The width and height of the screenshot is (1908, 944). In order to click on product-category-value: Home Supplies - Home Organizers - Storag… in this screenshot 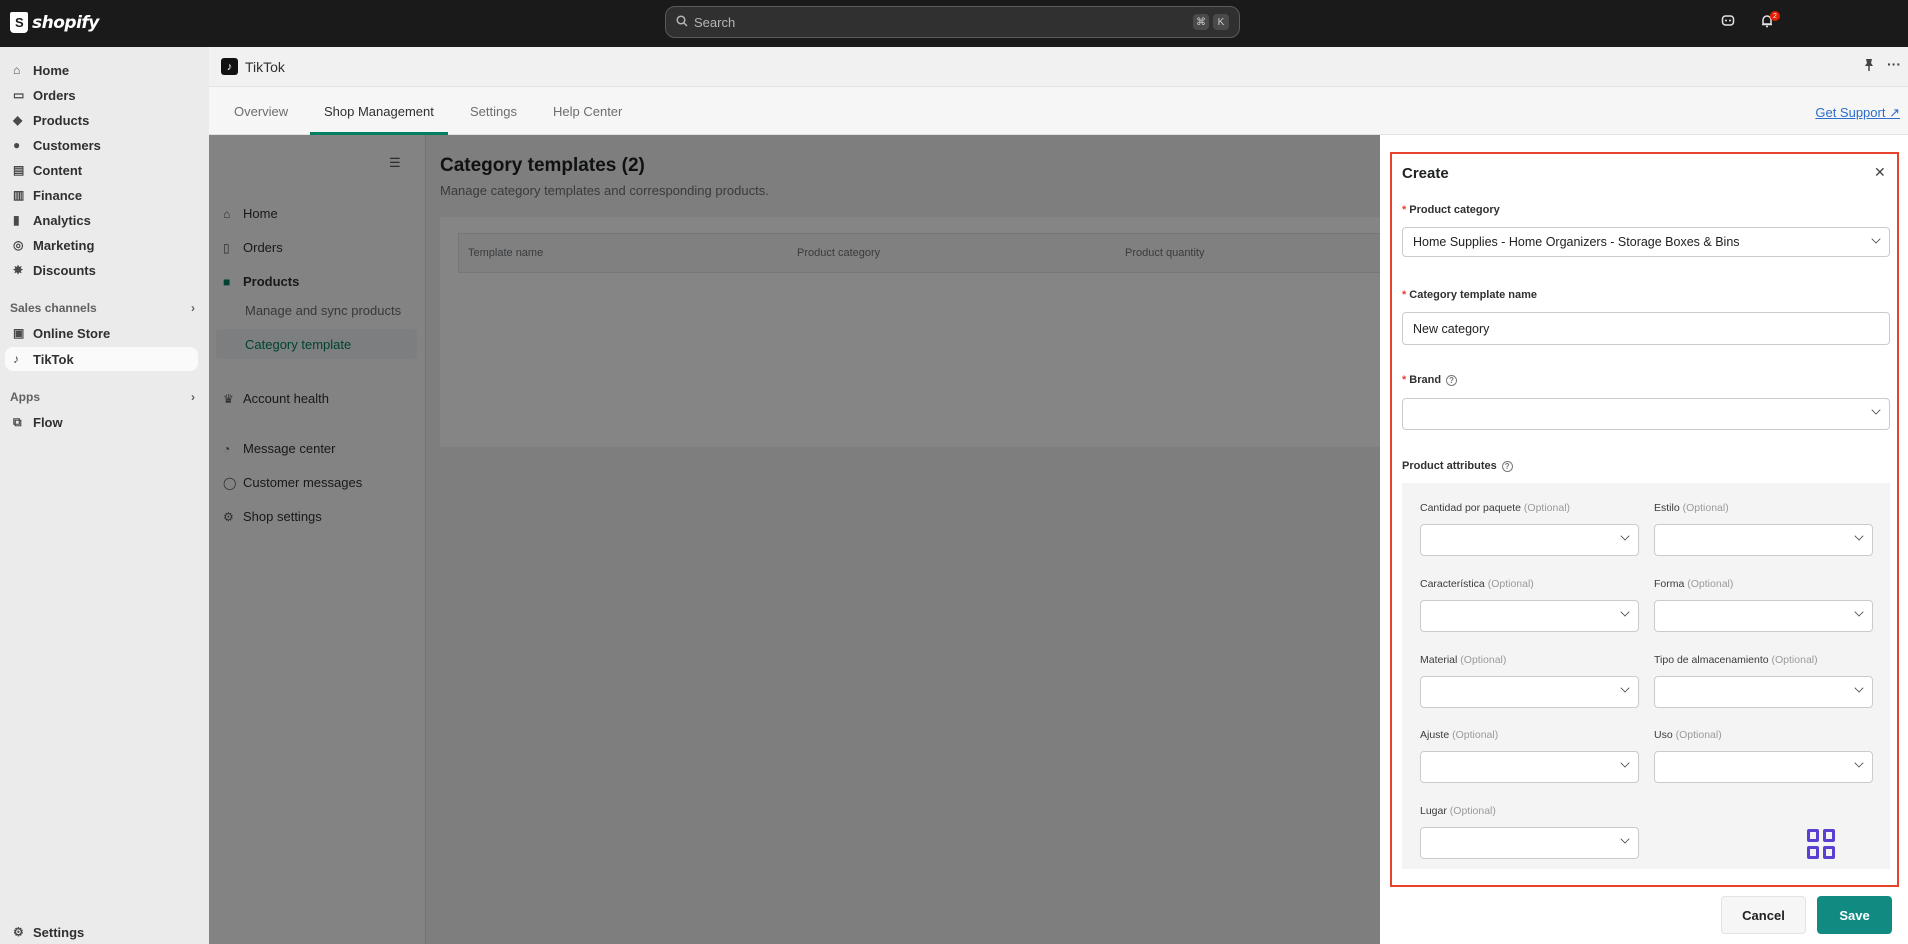, I will do `click(1576, 242)`.